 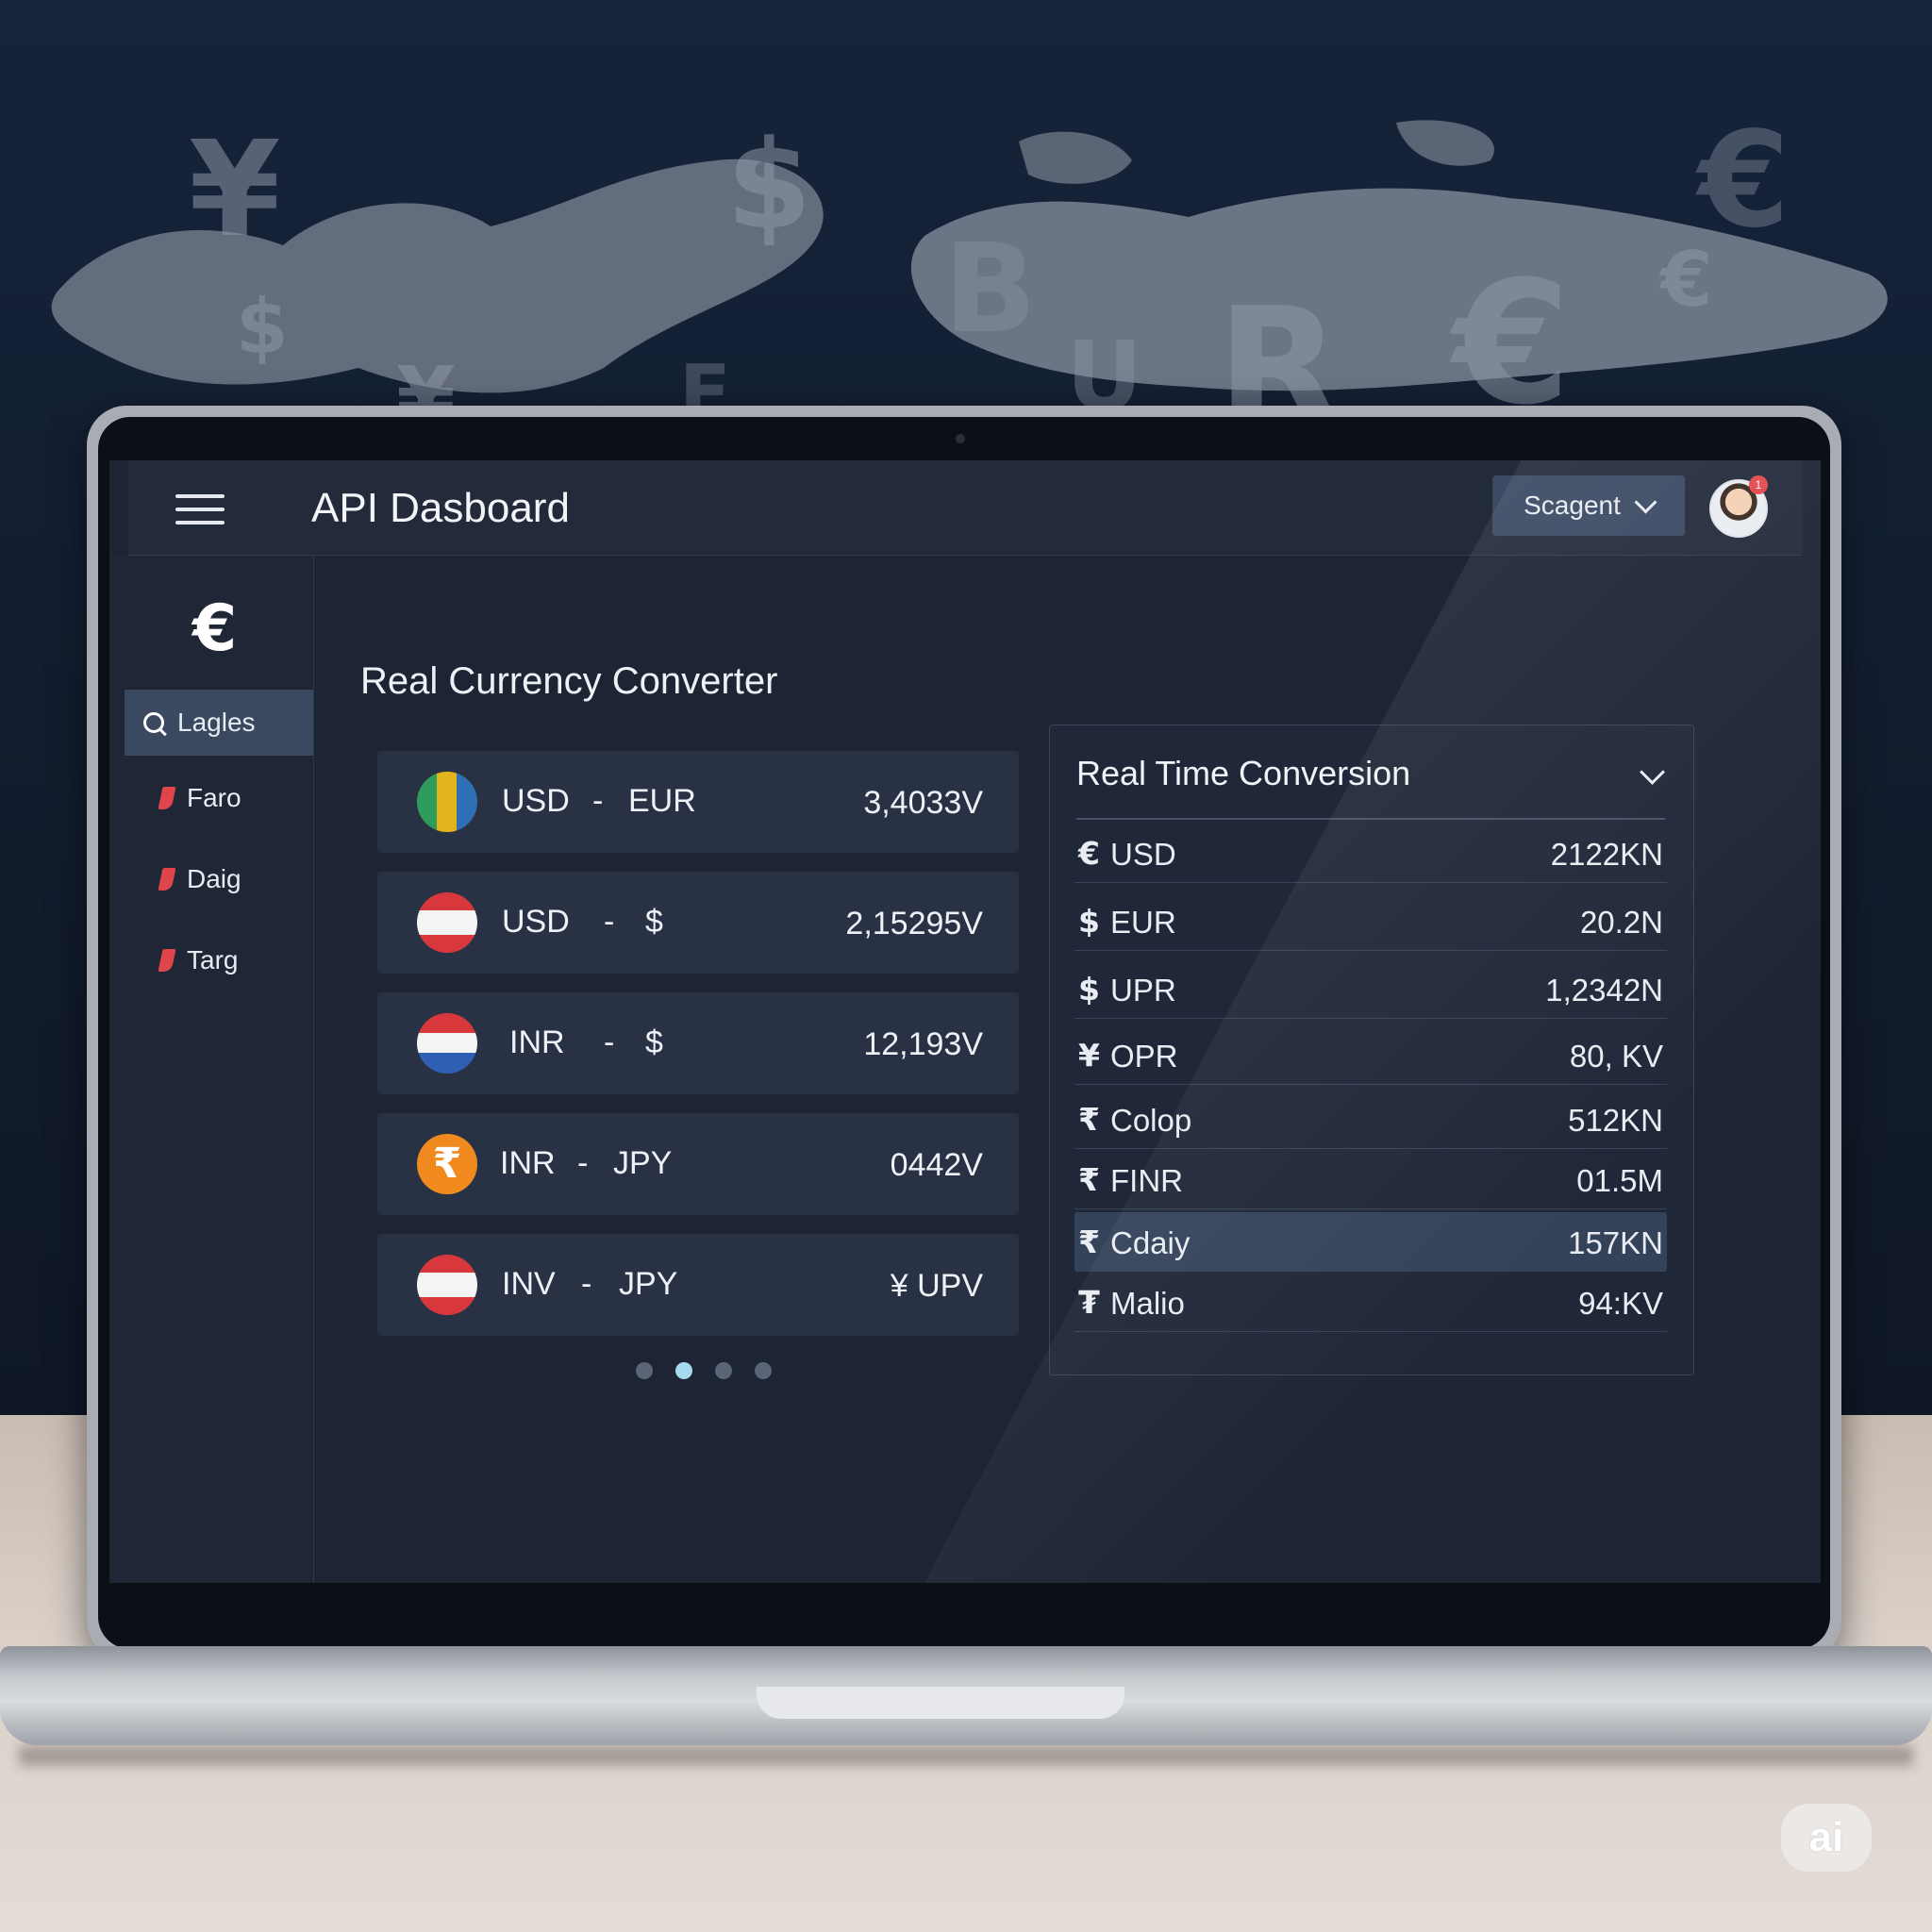 What do you see at coordinates (1089, 1302) in the screenshot?
I see `currency-symbol-icon: ₮` at bounding box center [1089, 1302].